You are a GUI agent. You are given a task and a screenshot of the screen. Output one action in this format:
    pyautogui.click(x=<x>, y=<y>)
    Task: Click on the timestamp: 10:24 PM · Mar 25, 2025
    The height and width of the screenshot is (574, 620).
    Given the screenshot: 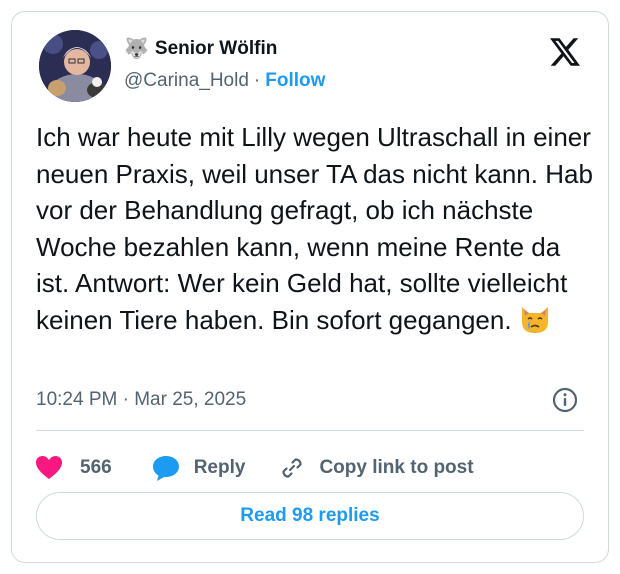 What is the action you would take?
    pyautogui.click(x=141, y=400)
    